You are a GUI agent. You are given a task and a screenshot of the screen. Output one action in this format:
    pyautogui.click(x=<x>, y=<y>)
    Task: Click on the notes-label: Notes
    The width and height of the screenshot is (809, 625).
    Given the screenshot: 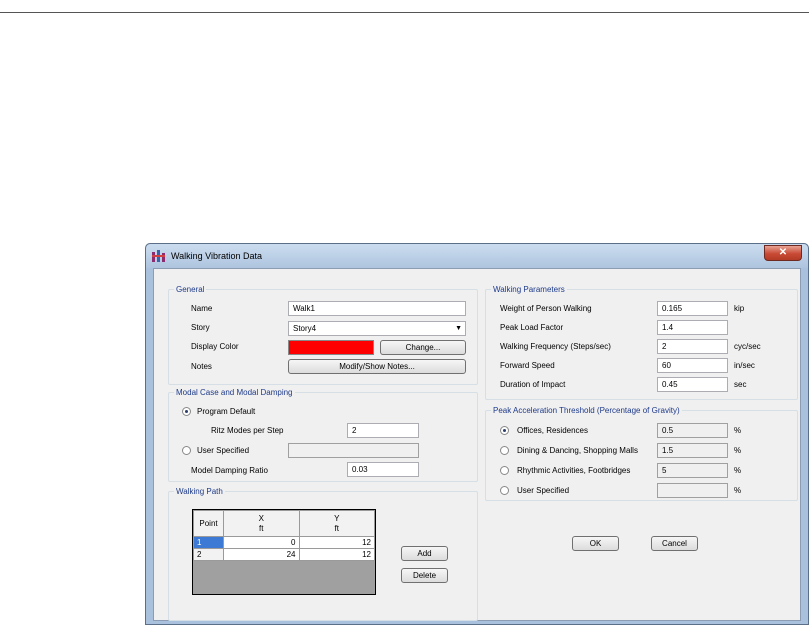 What is the action you would take?
    pyautogui.click(x=201, y=366)
    